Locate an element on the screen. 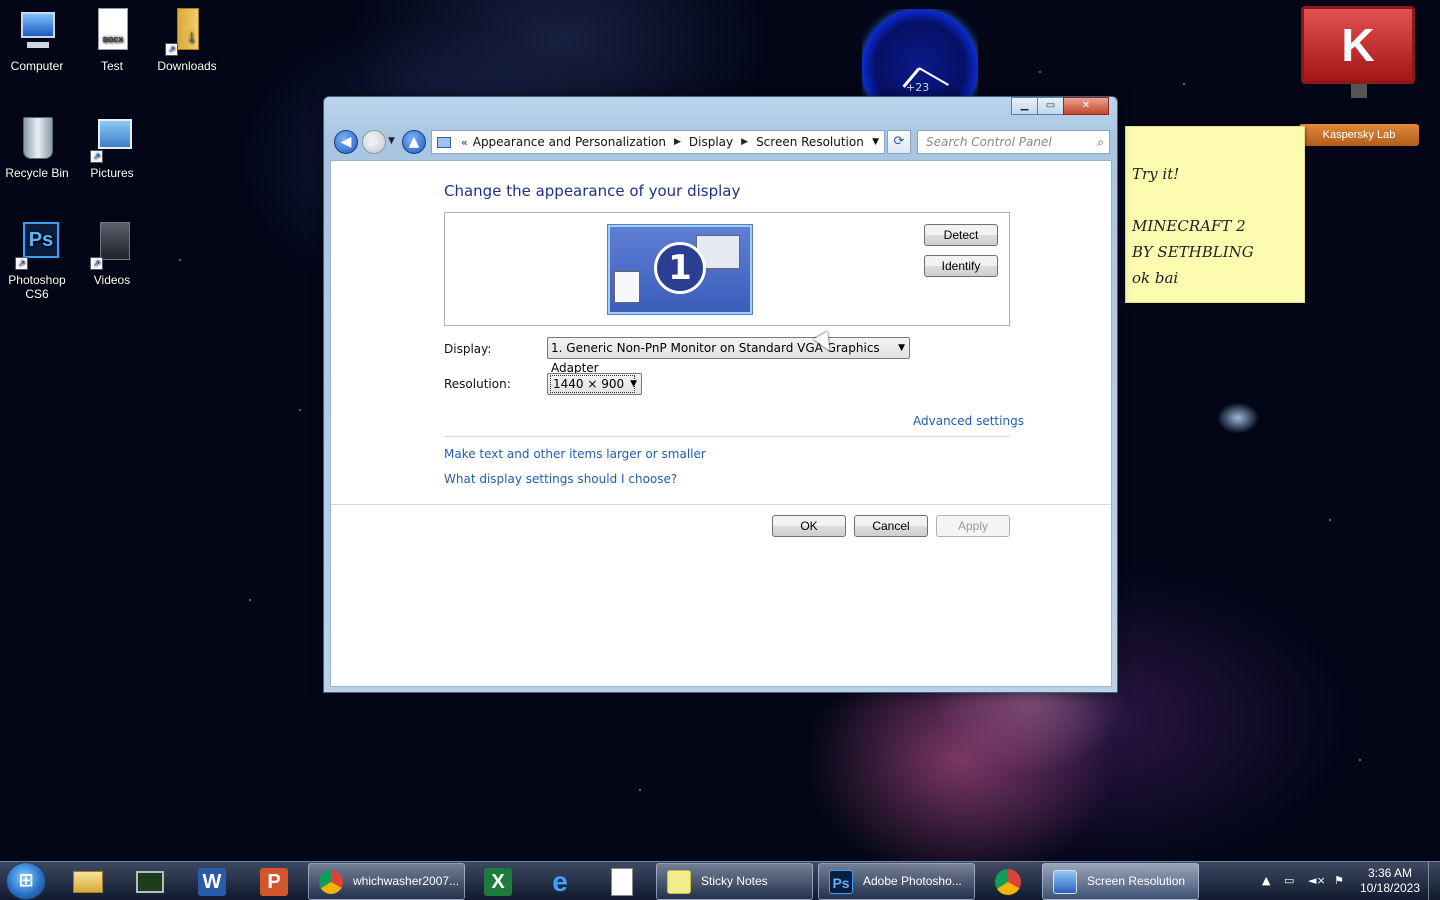 The height and width of the screenshot is (900, 1440). clock-gadget: +23 is located at coordinates (920, 53).